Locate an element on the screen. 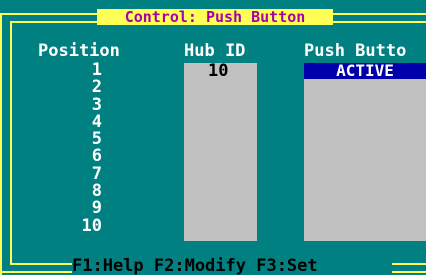 This screenshot has width=426, height=275. frame-left-outer is located at coordinates (1, 144).